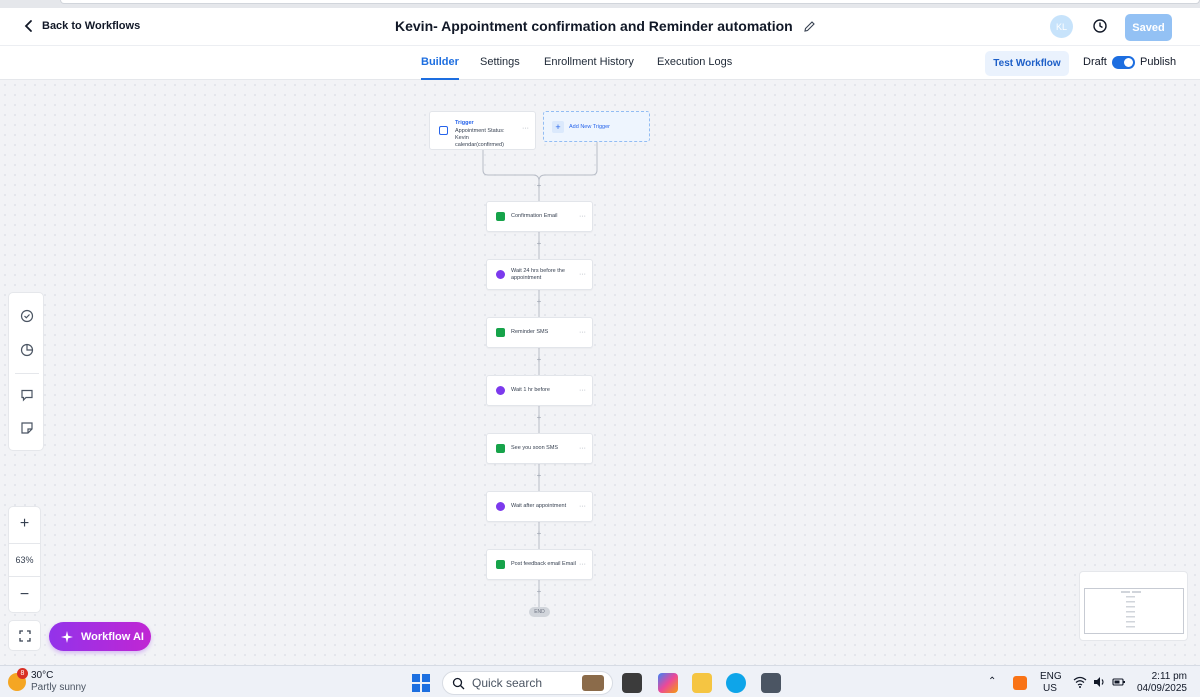 Image resolution: width=1200 pixels, height=697 pixels. What do you see at coordinates (22, 673) in the screenshot?
I see `notification-badge: 8` at bounding box center [22, 673].